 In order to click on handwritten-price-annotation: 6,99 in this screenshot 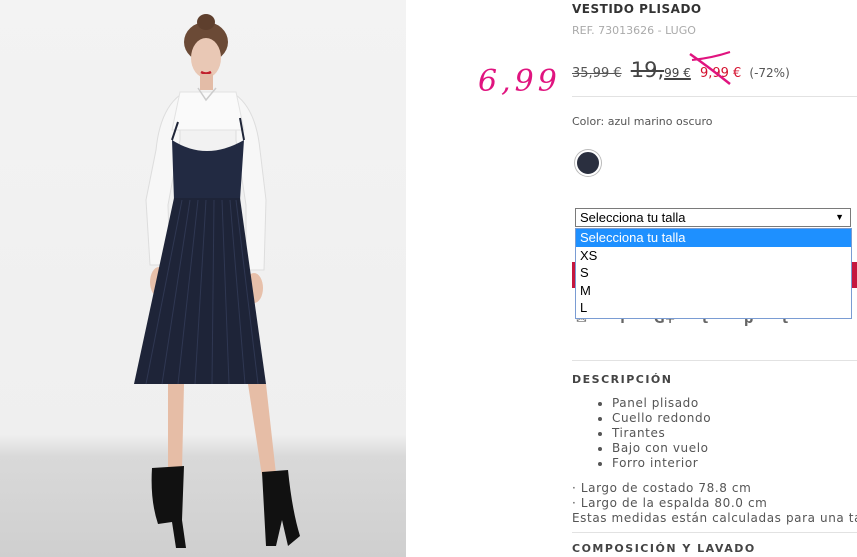, I will do `click(519, 81)`.